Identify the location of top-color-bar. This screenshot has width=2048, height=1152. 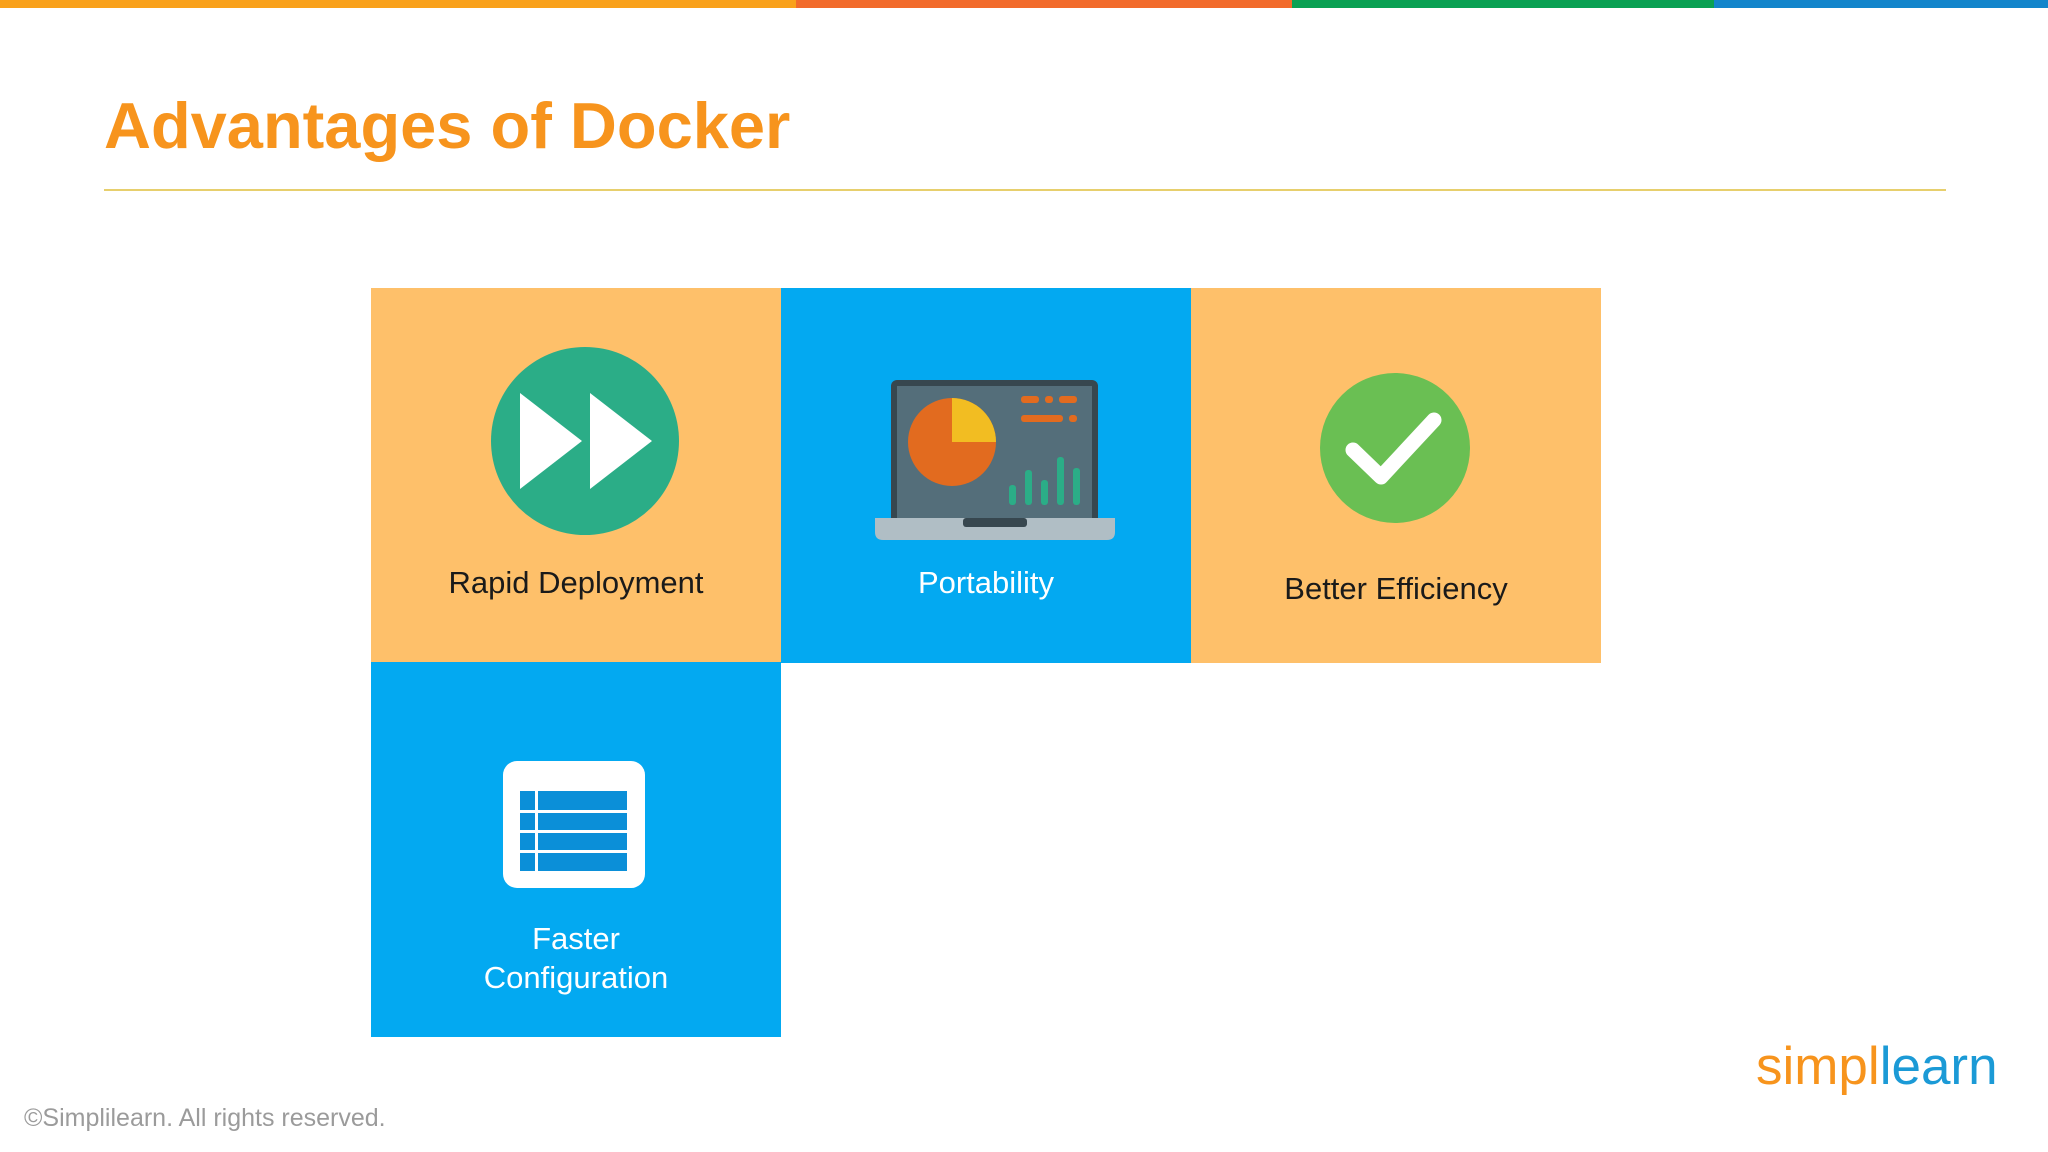
(1024, 4).